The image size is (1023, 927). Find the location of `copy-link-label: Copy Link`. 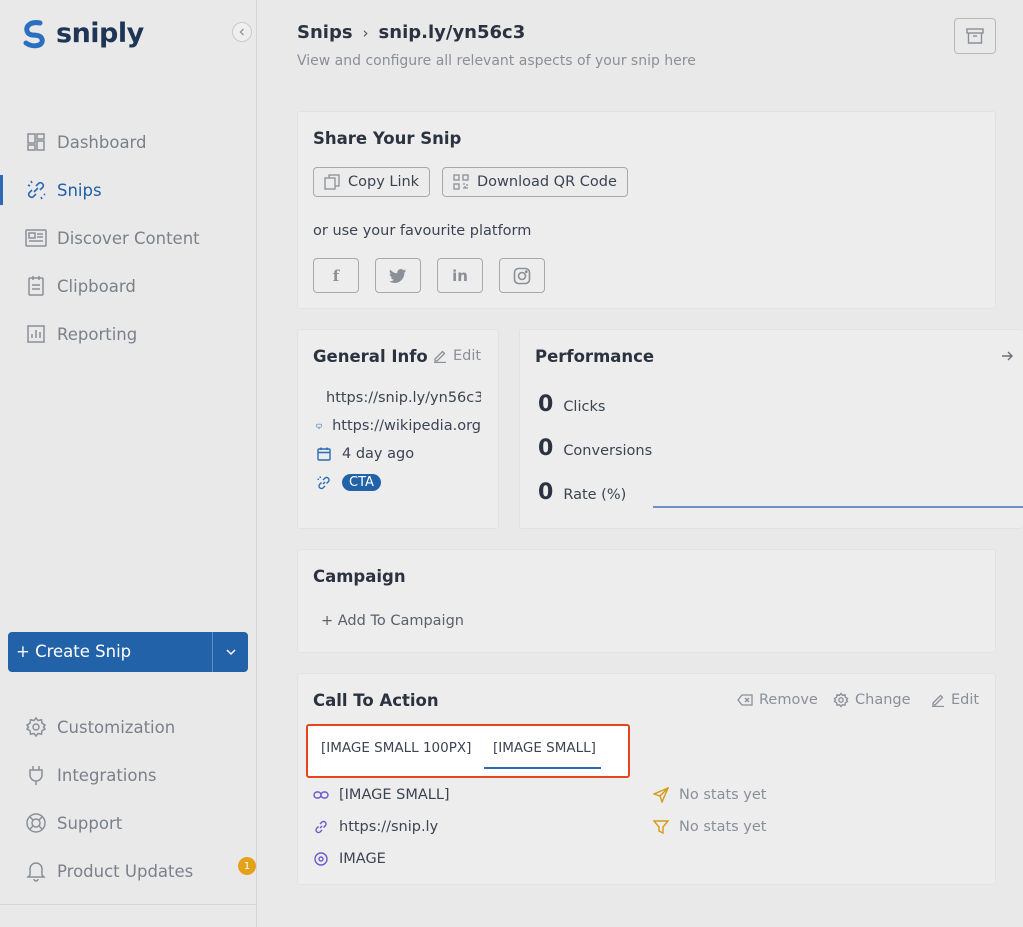

copy-link-label: Copy Link is located at coordinates (384, 182).